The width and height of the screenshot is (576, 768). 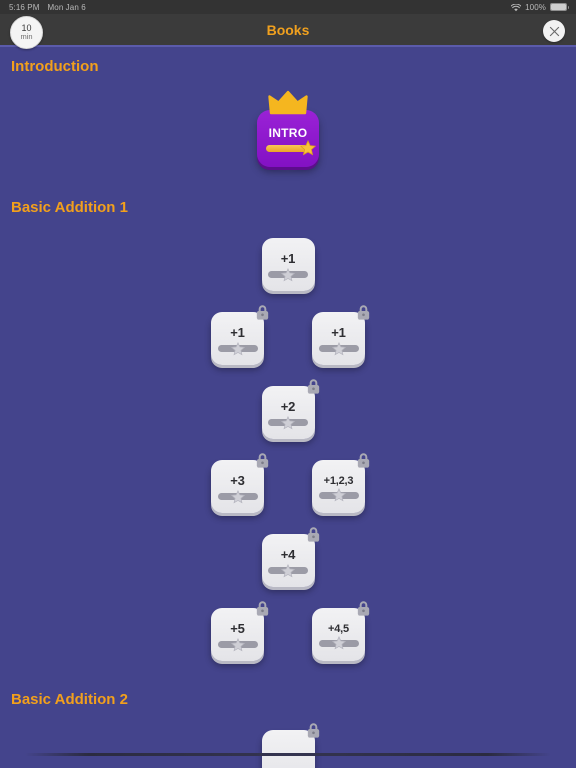 What do you see at coordinates (288, 103) in the screenshot?
I see `crown-icon` at bounding box center [288, 103].